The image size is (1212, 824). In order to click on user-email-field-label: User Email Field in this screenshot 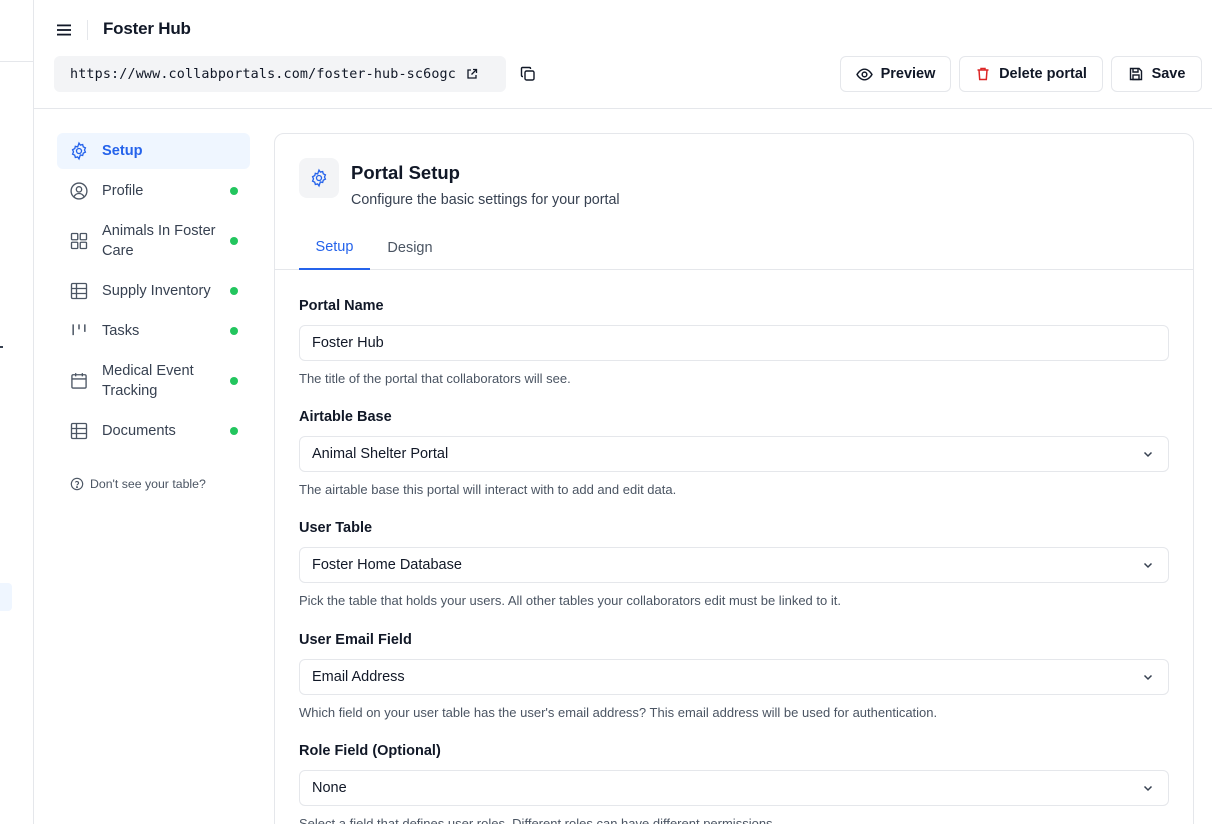, I will do `click(355, 640)`.